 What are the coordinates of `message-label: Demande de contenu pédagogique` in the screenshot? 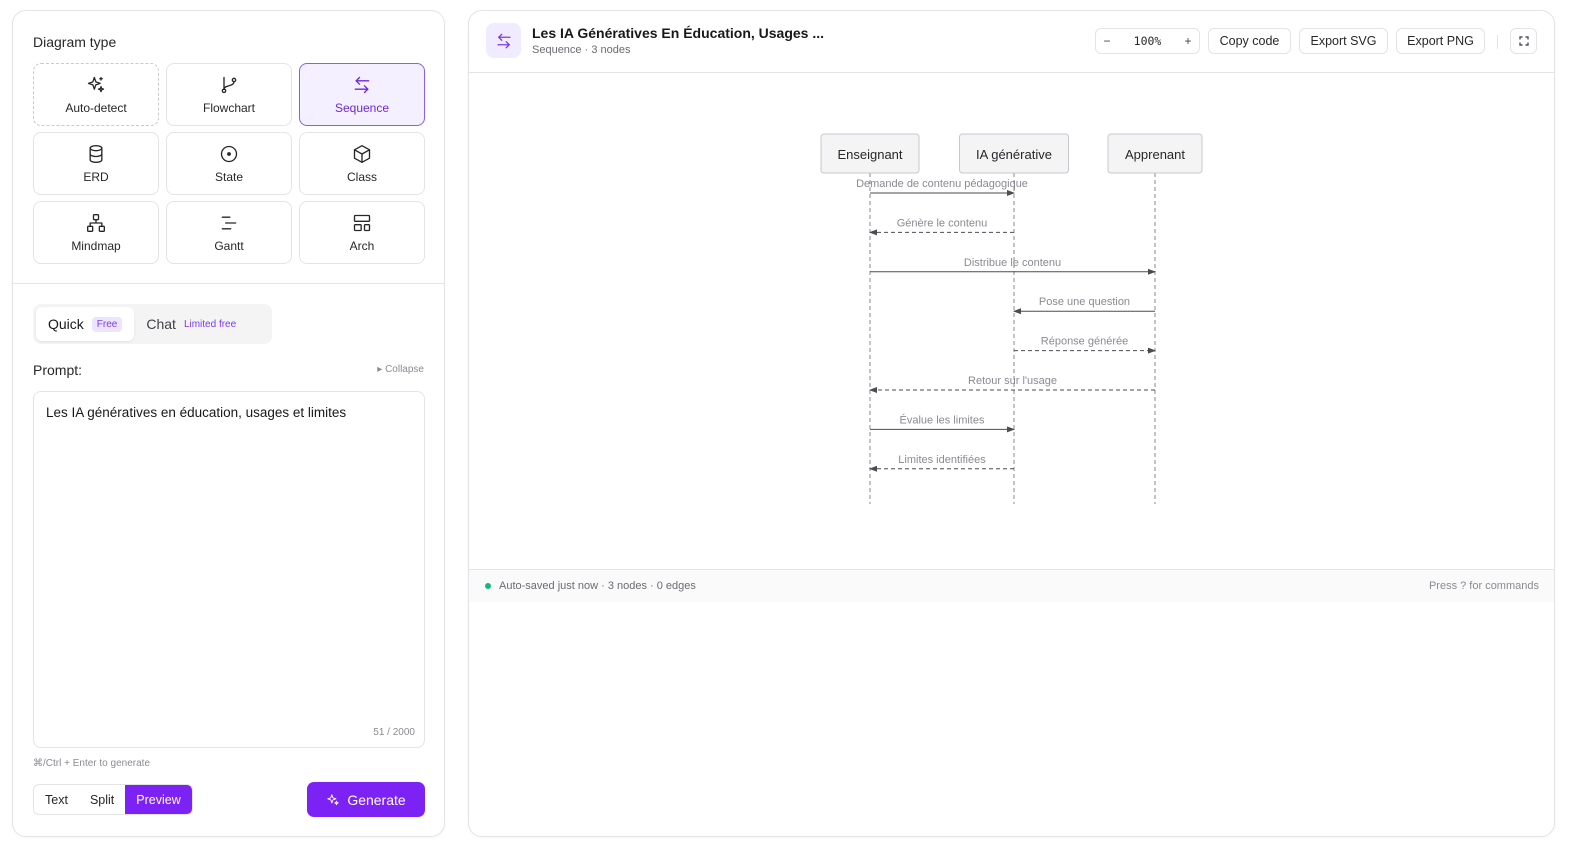 It's located at (942, 184).